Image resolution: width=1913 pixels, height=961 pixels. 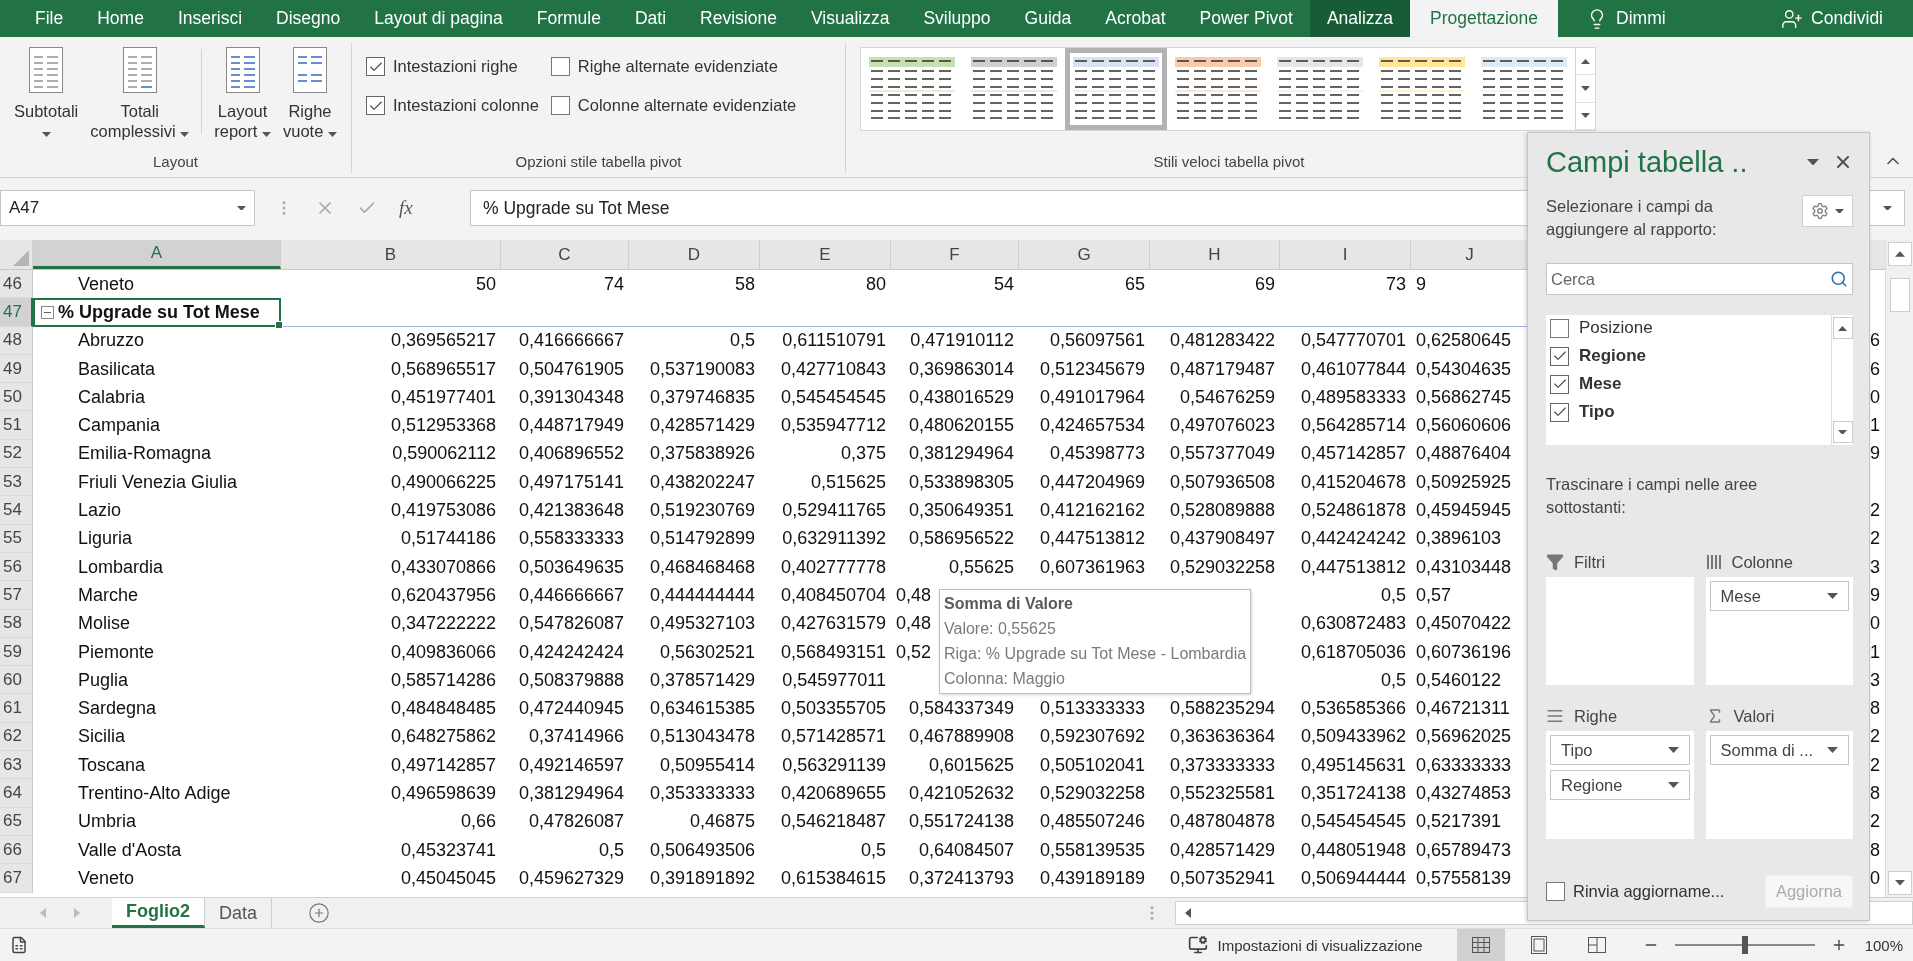 What do you see at coordinates (16, 793) in the screenshot?
I see `row-number: 64` at bounding box center [16, 793].